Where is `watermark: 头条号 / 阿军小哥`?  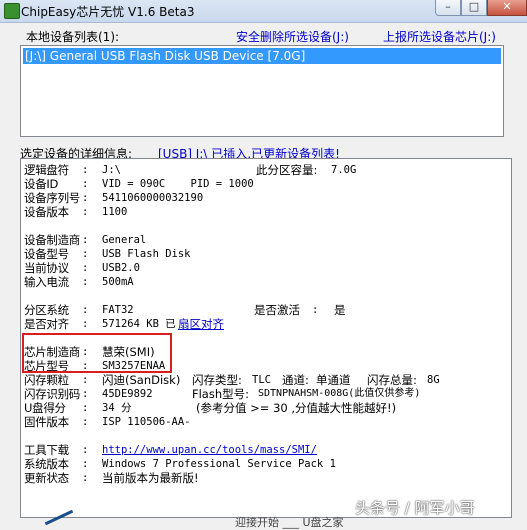
watermark: 头条号 / 阿军小哥 is located at coordinates (415, 508).